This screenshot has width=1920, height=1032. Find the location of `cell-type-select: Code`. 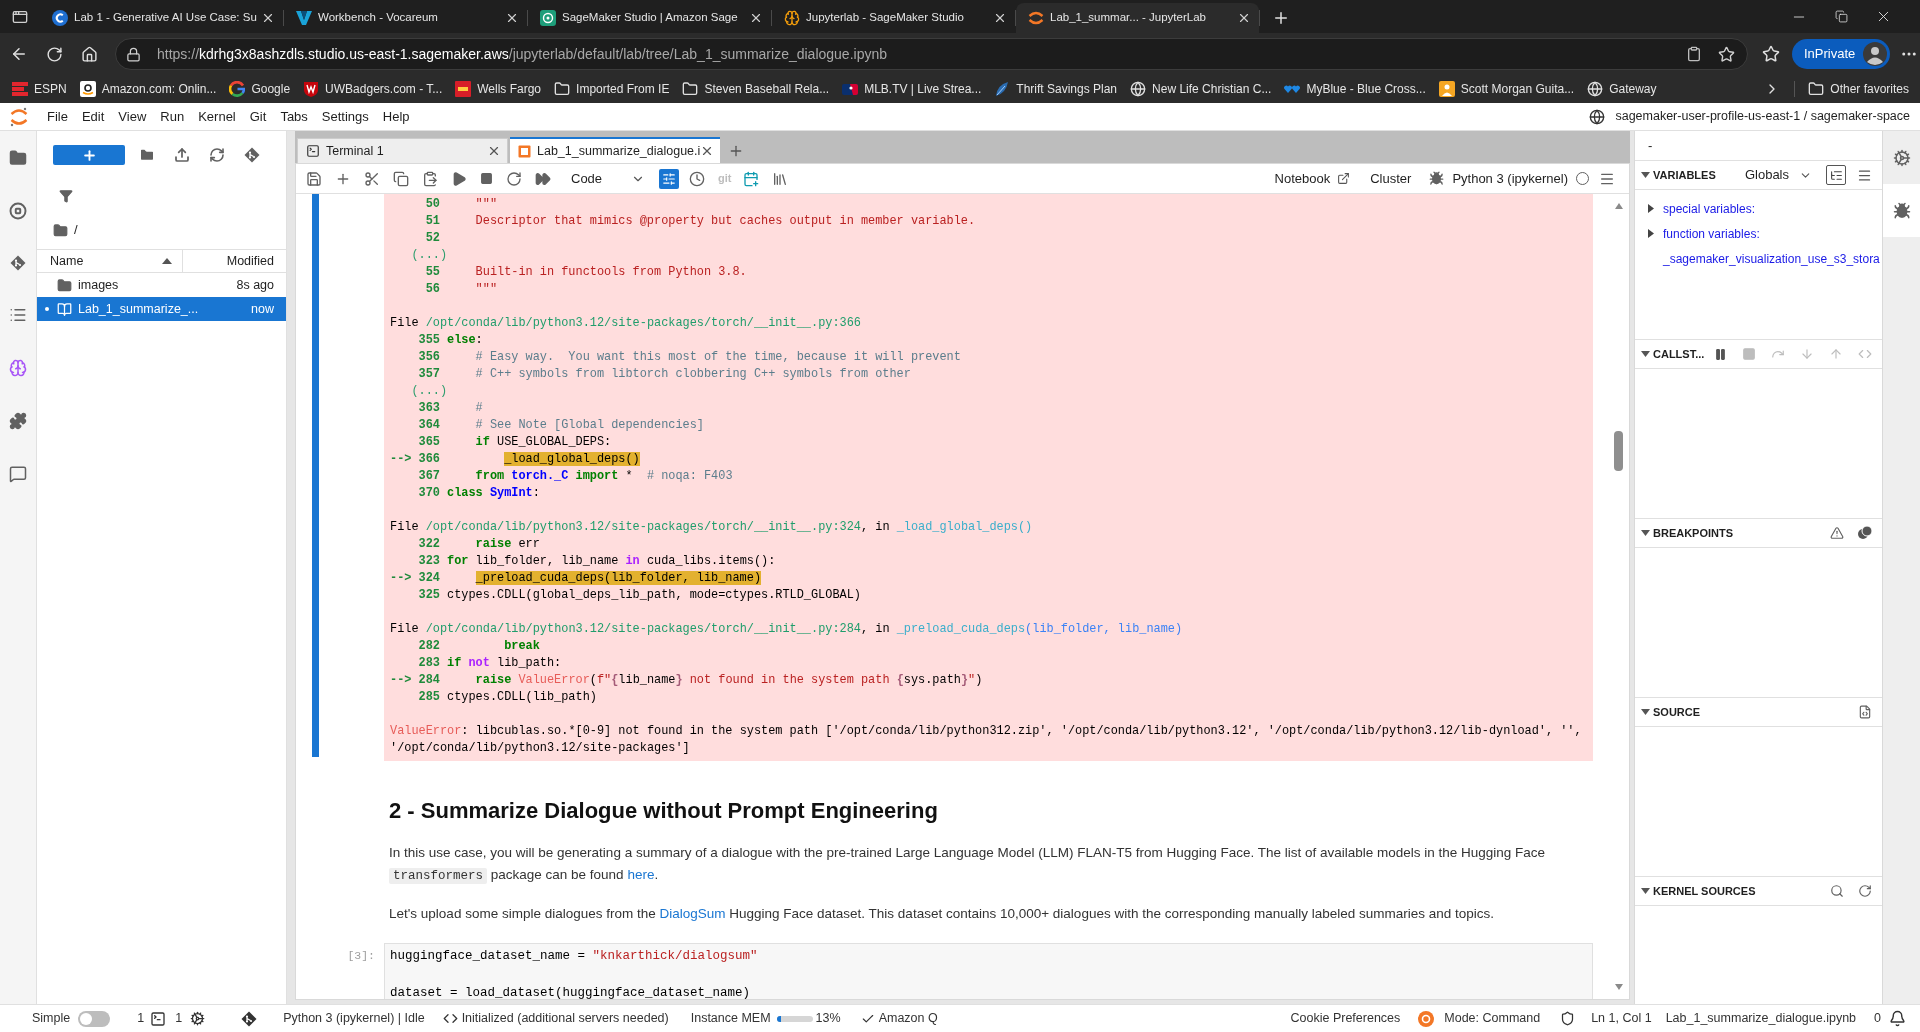

cell-type-select: Code is located at coordinates (608, 178).